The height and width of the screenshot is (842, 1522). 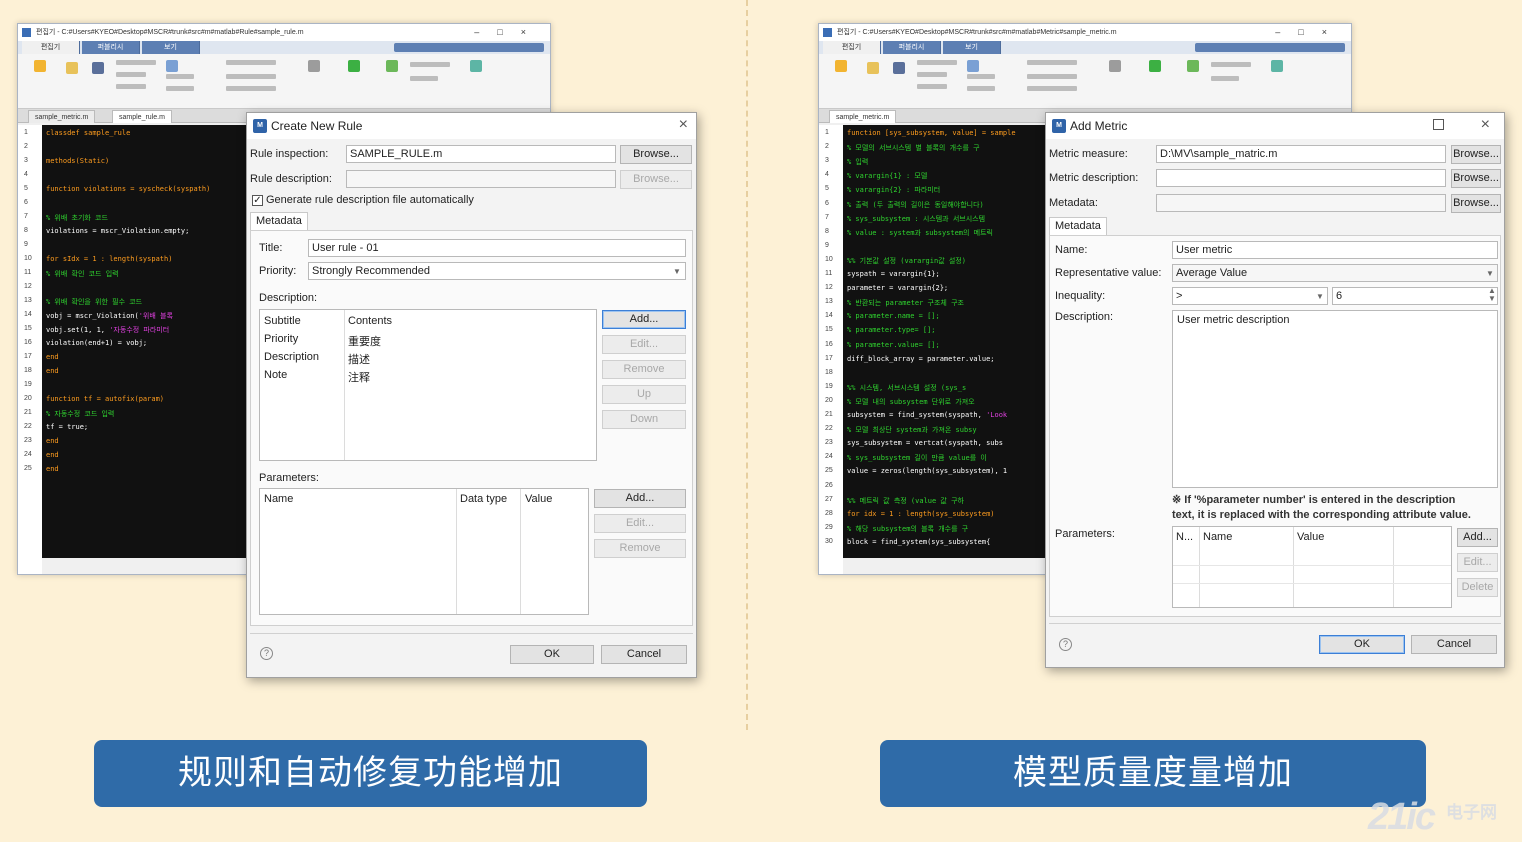 What do you see at coordinates (893, 190) in the screenshot?
I see `code-line: % varargin{2} : 파라미터` at bounding box center [893, 190].